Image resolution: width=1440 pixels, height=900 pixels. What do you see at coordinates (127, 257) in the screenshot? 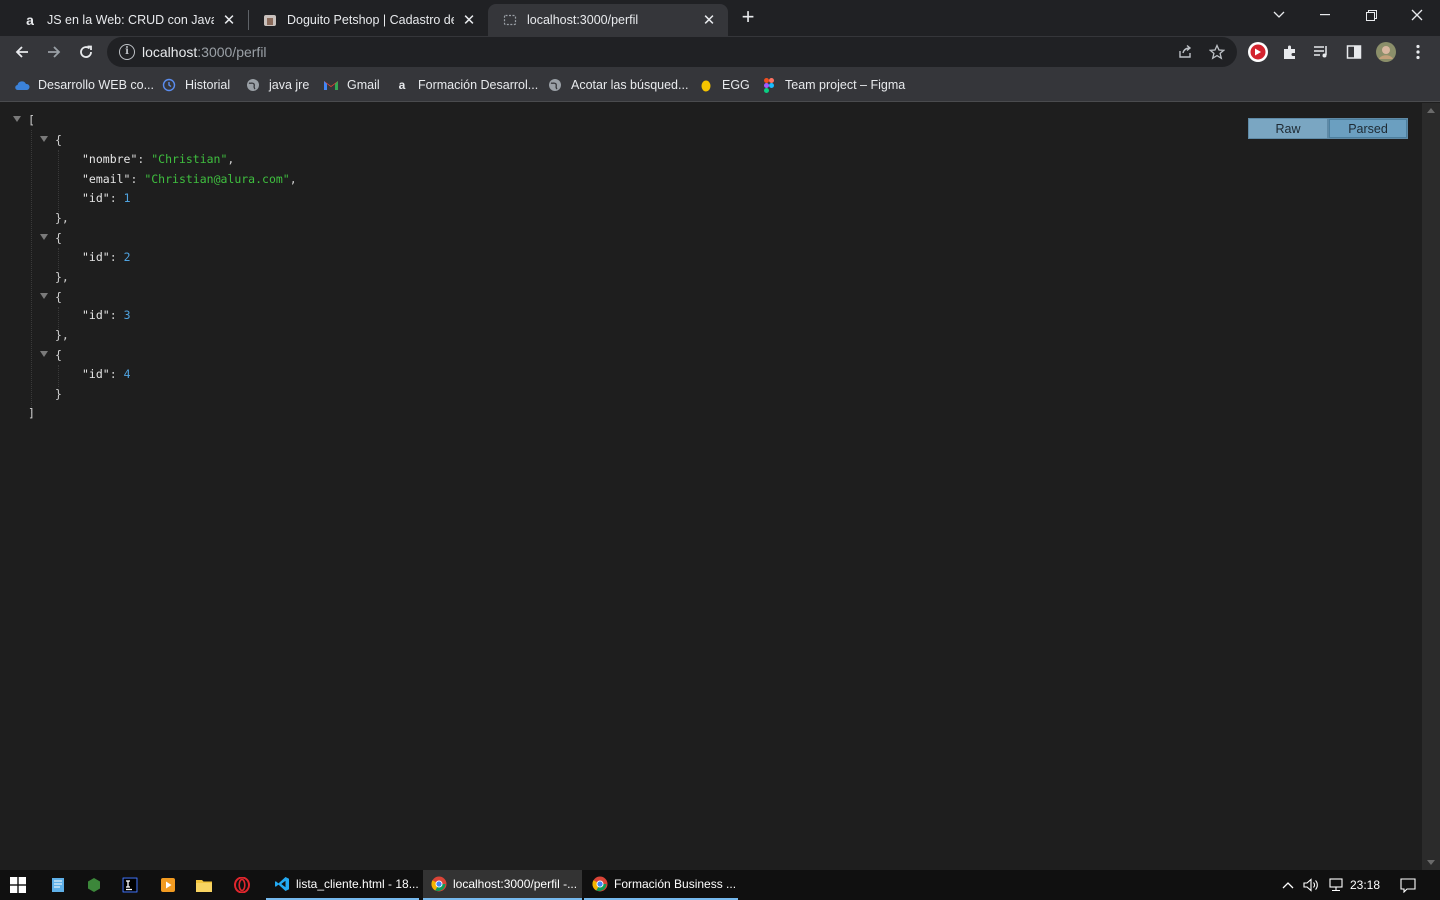
I see `json-number-value: 2` at bounding box center [127, 257].